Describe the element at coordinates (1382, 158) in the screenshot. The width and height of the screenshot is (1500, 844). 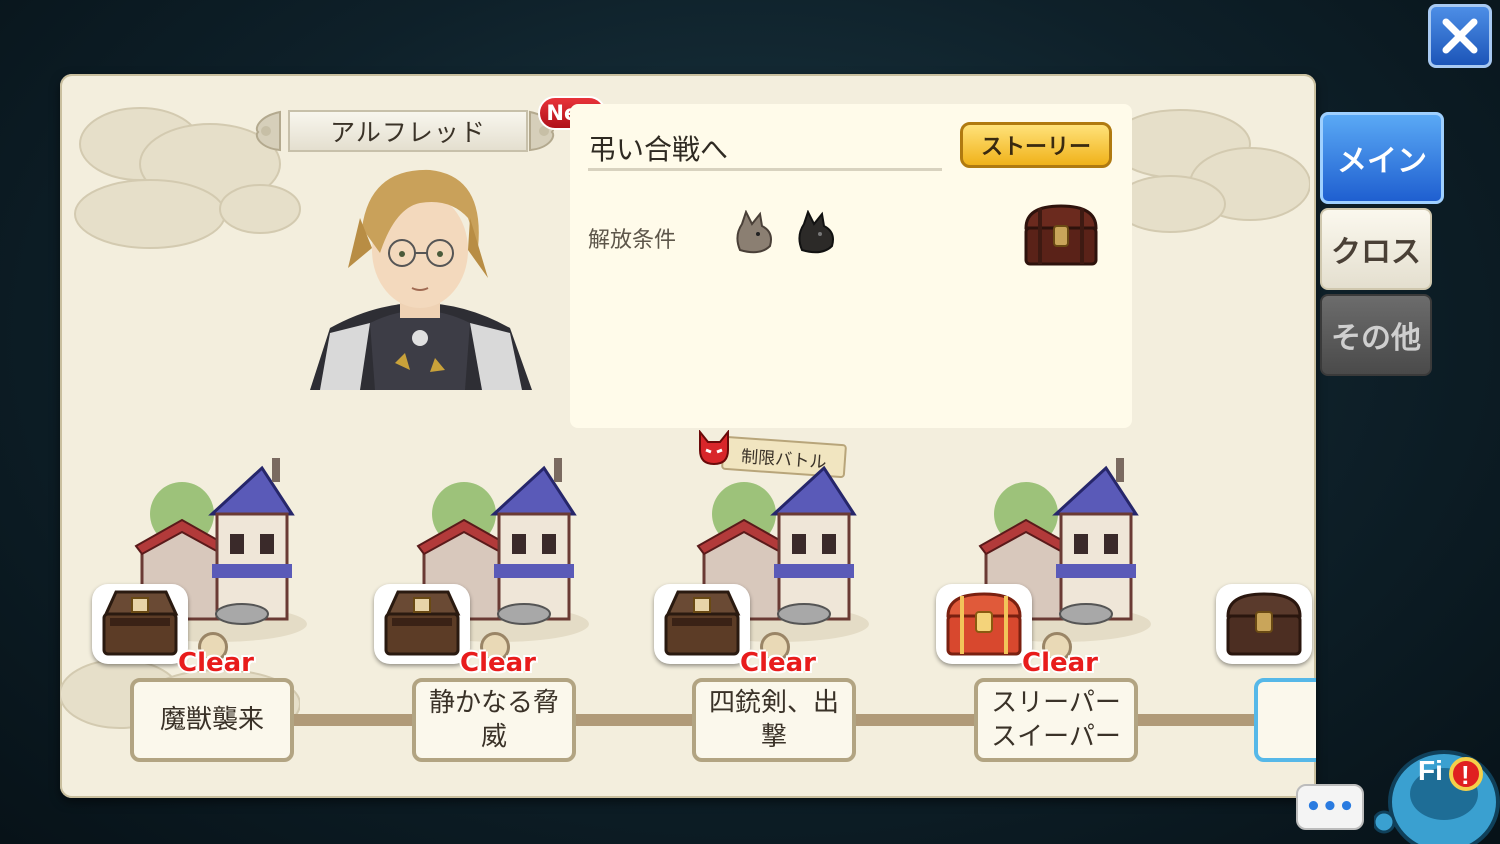
I see `tab-main: メイン` at that location.